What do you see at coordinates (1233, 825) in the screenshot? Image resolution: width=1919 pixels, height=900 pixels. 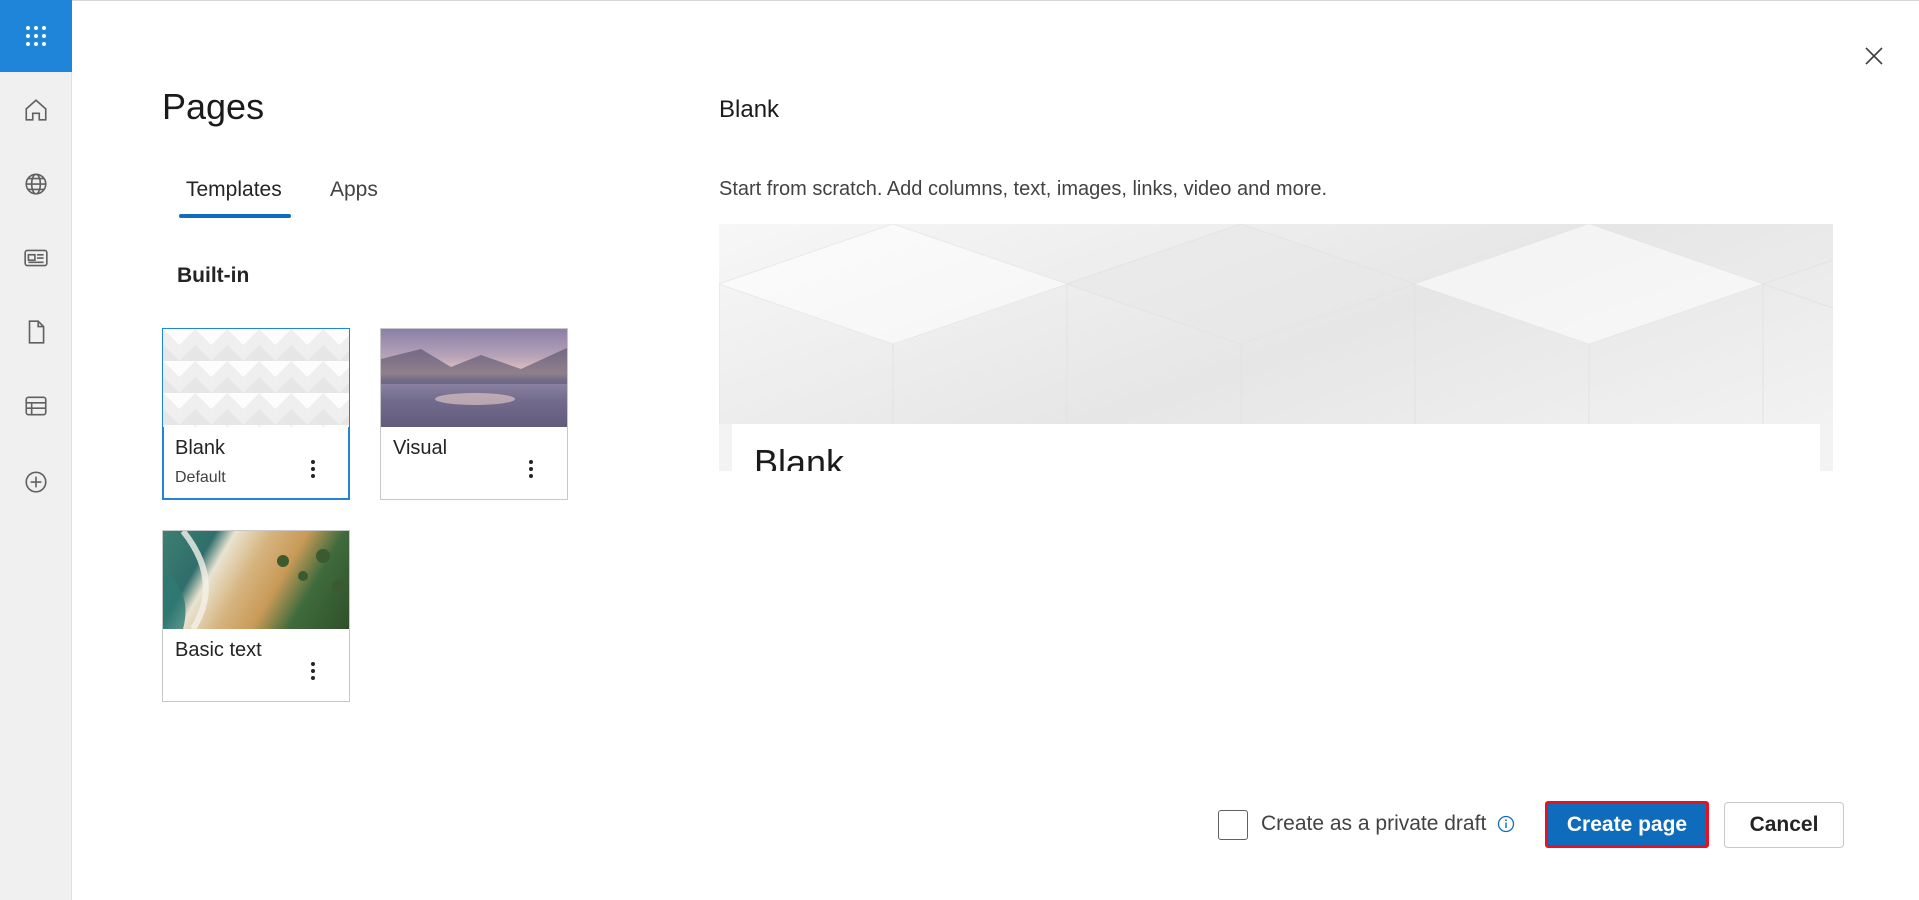 I see `private-draft-checkbox` at bounding box center [1233, 825].